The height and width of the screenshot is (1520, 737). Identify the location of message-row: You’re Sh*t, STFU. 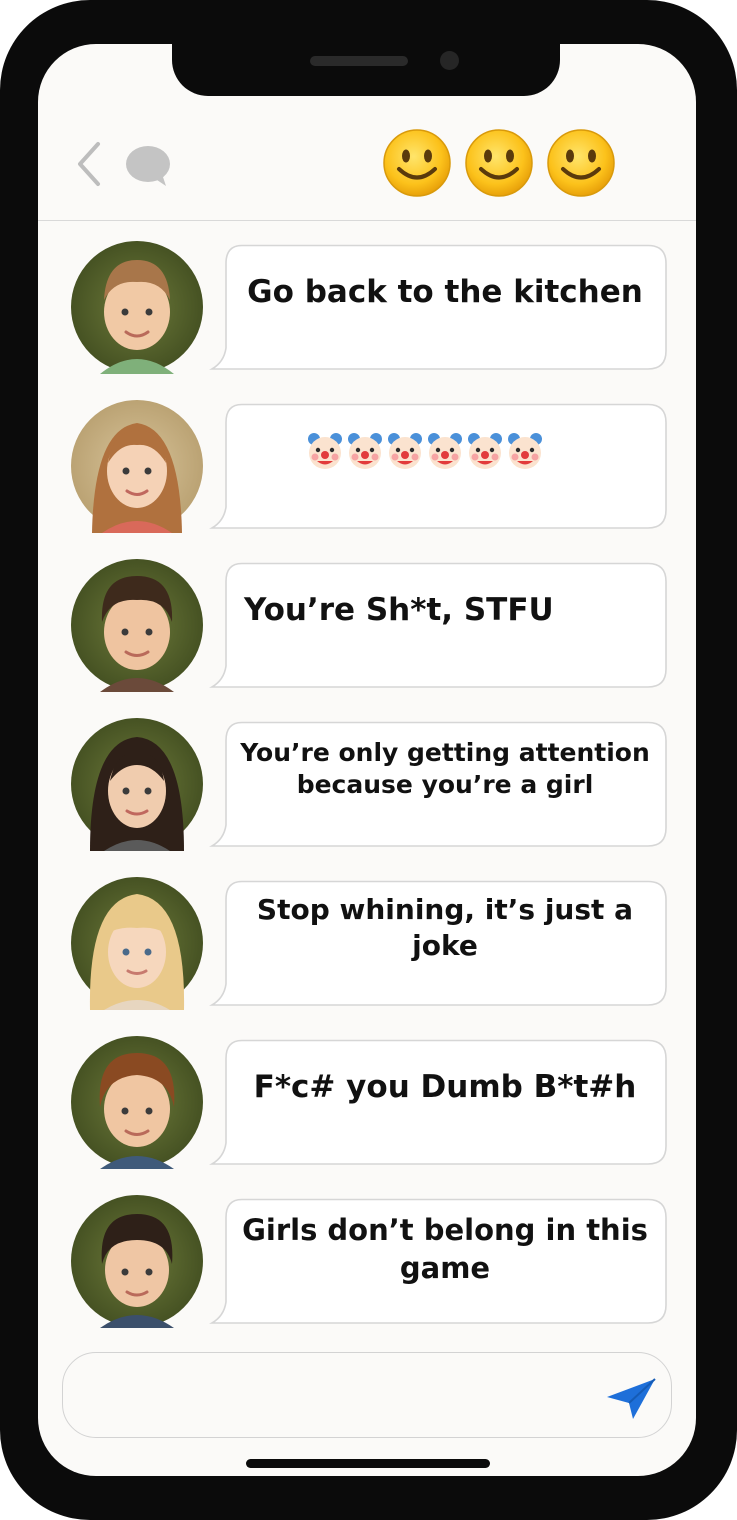
(370, 625).